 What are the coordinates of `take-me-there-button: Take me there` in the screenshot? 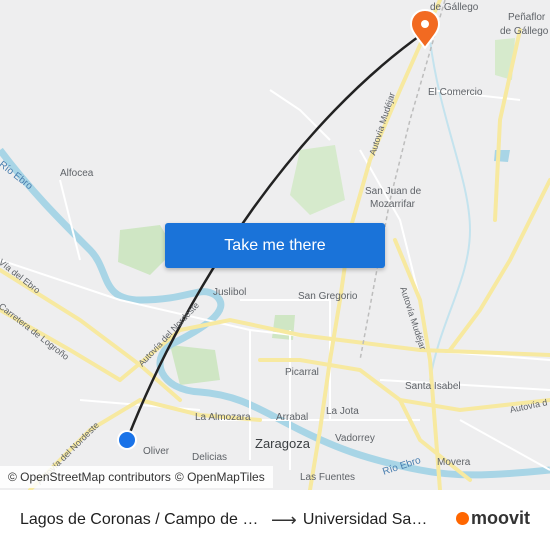 It's located at (275, 245).